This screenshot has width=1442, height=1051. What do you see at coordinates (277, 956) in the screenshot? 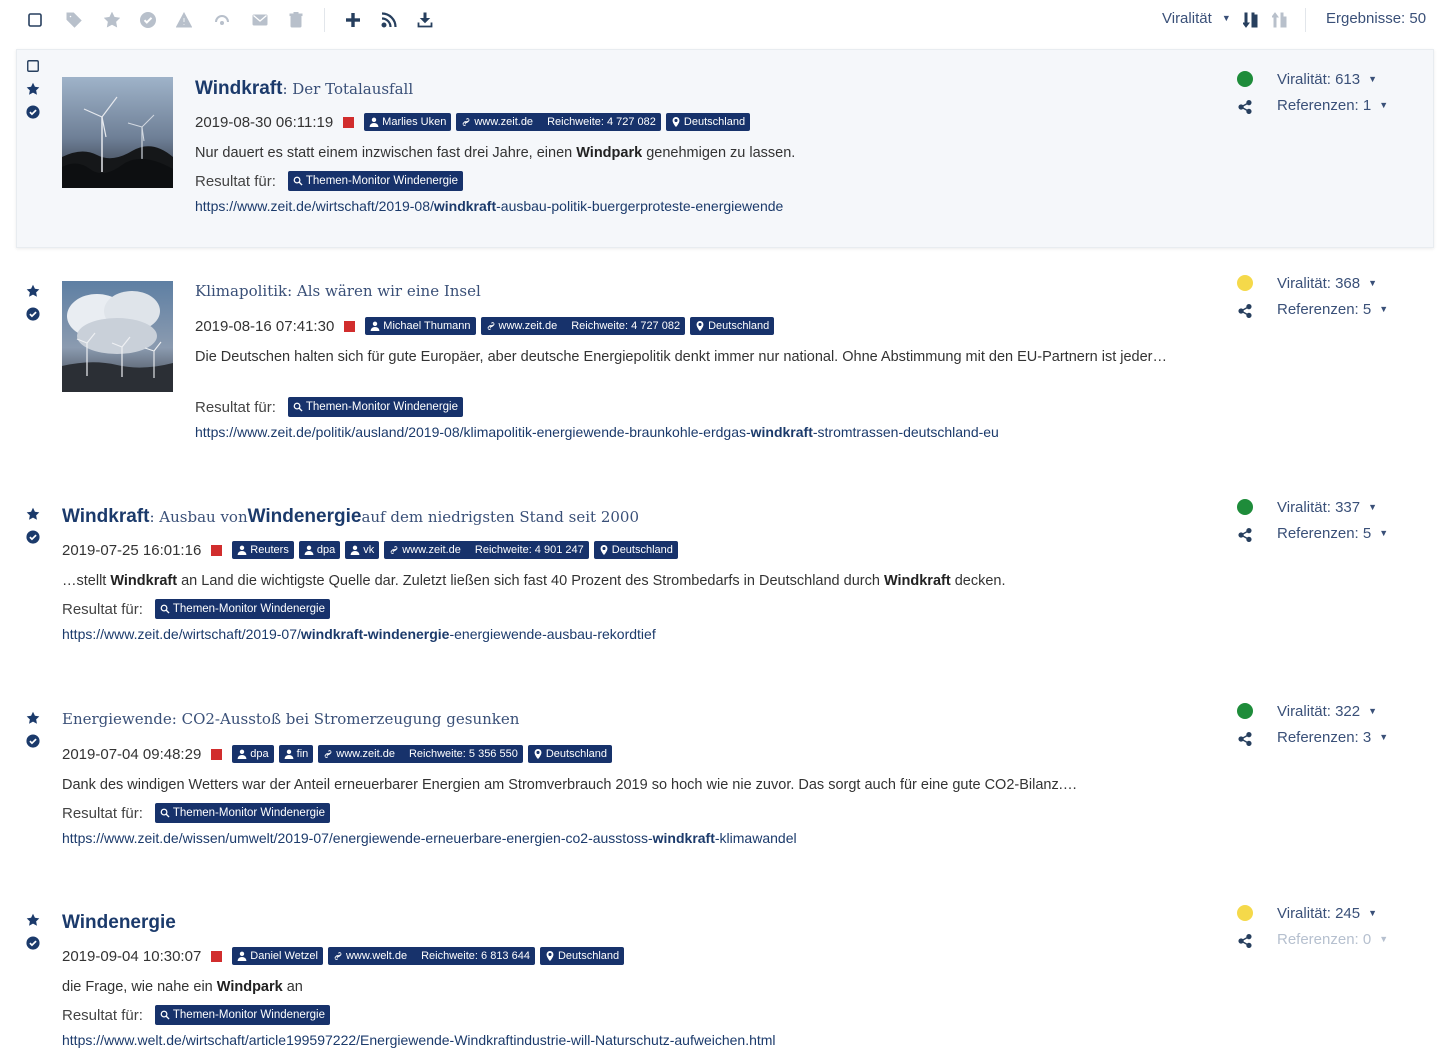
I see `author-badge: Daniel Wetzel` at bounding box center [277, 956].